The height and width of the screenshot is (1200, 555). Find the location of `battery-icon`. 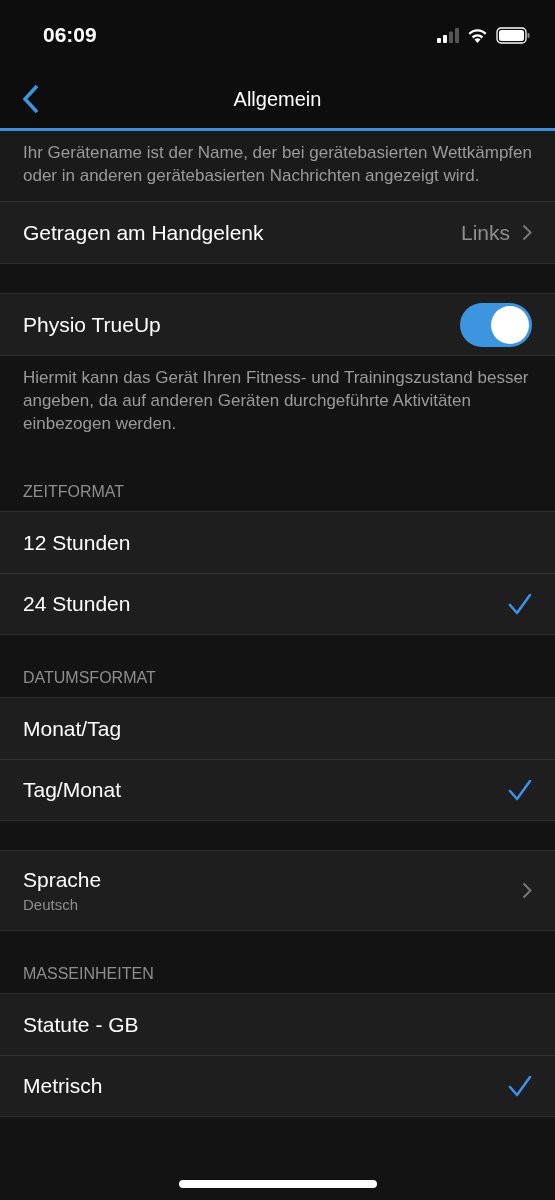

battery-icon is located at coordinates (513, 35).